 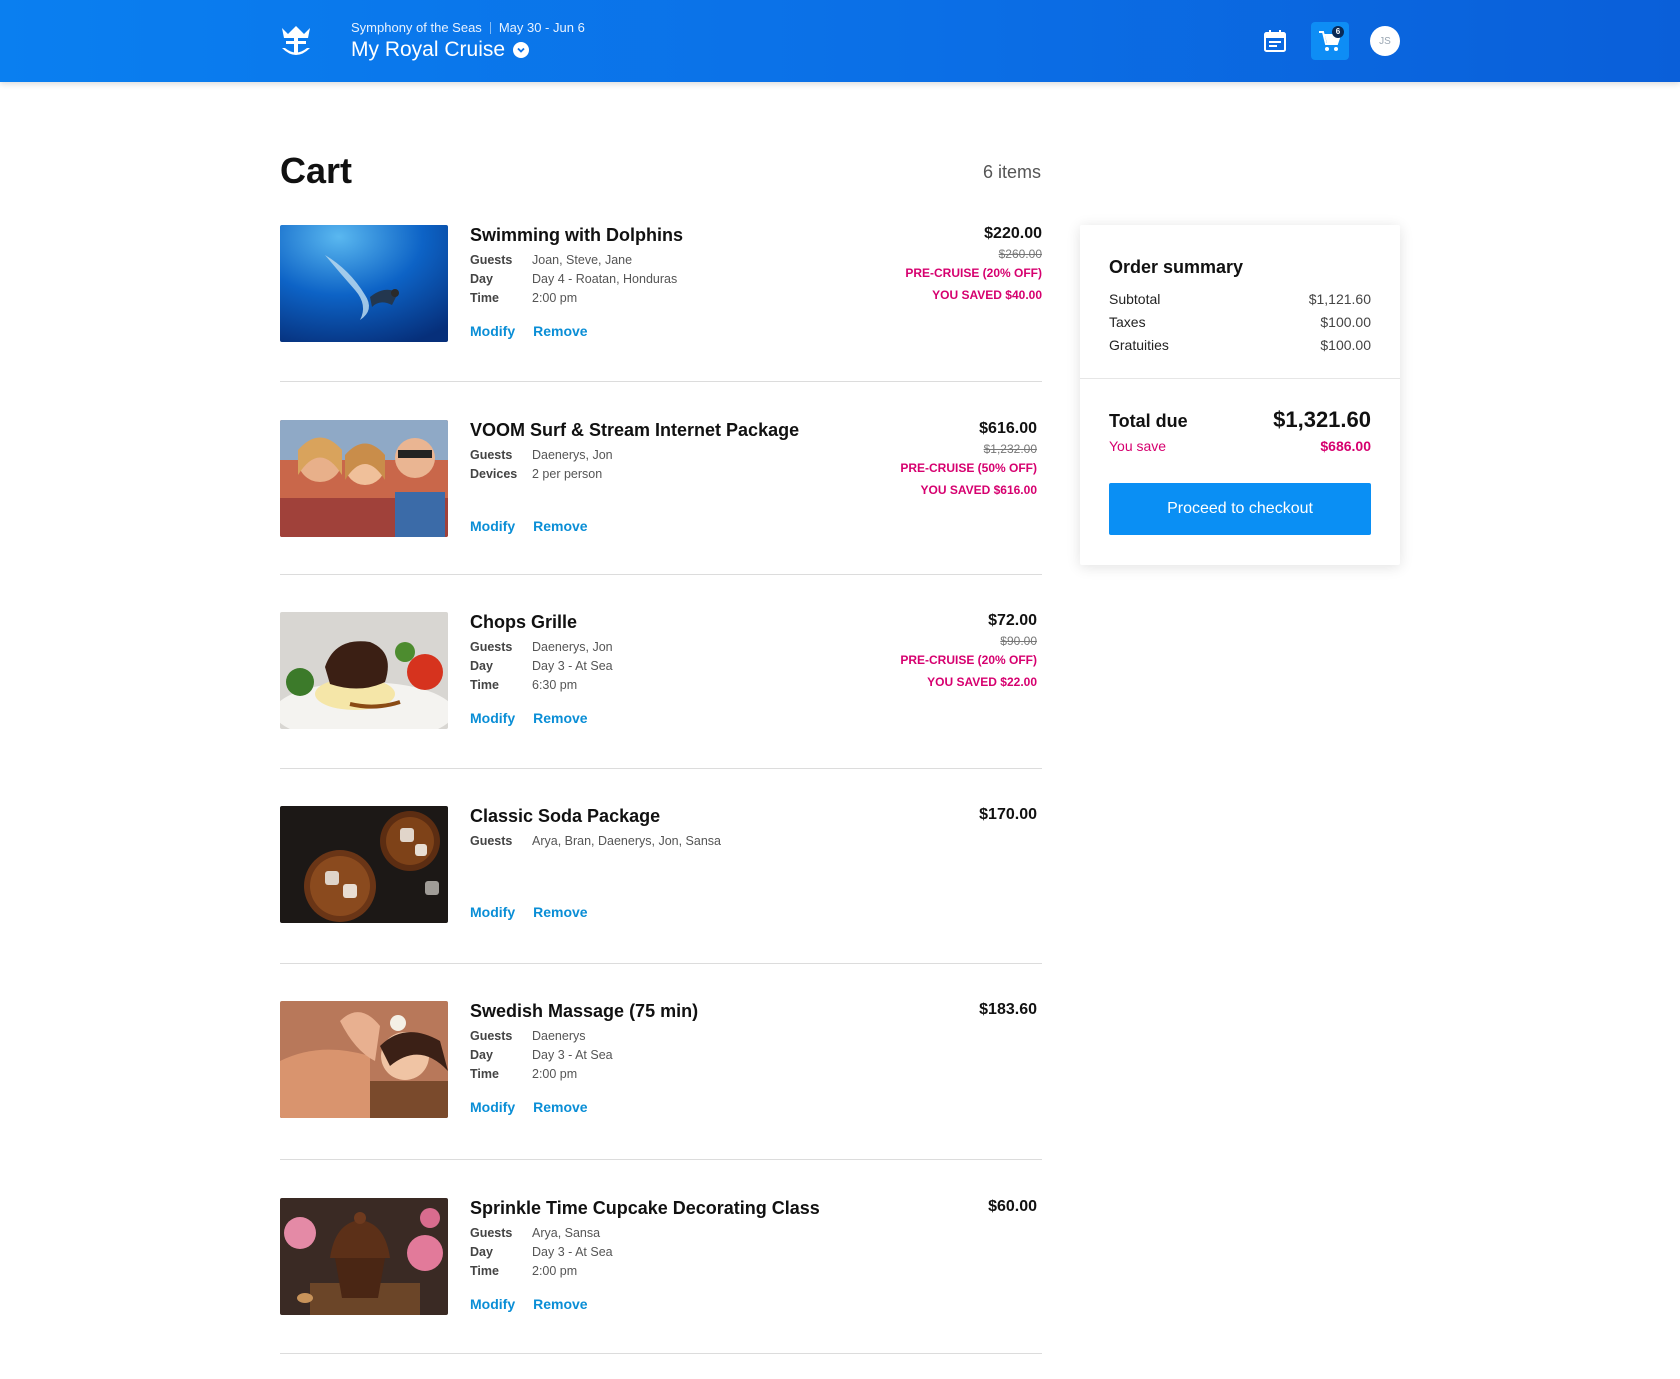 What do you see at coordinates (1012, 620) in the screenshot?
I see `item-price: $72.00` at bounding box center [1012, 620].